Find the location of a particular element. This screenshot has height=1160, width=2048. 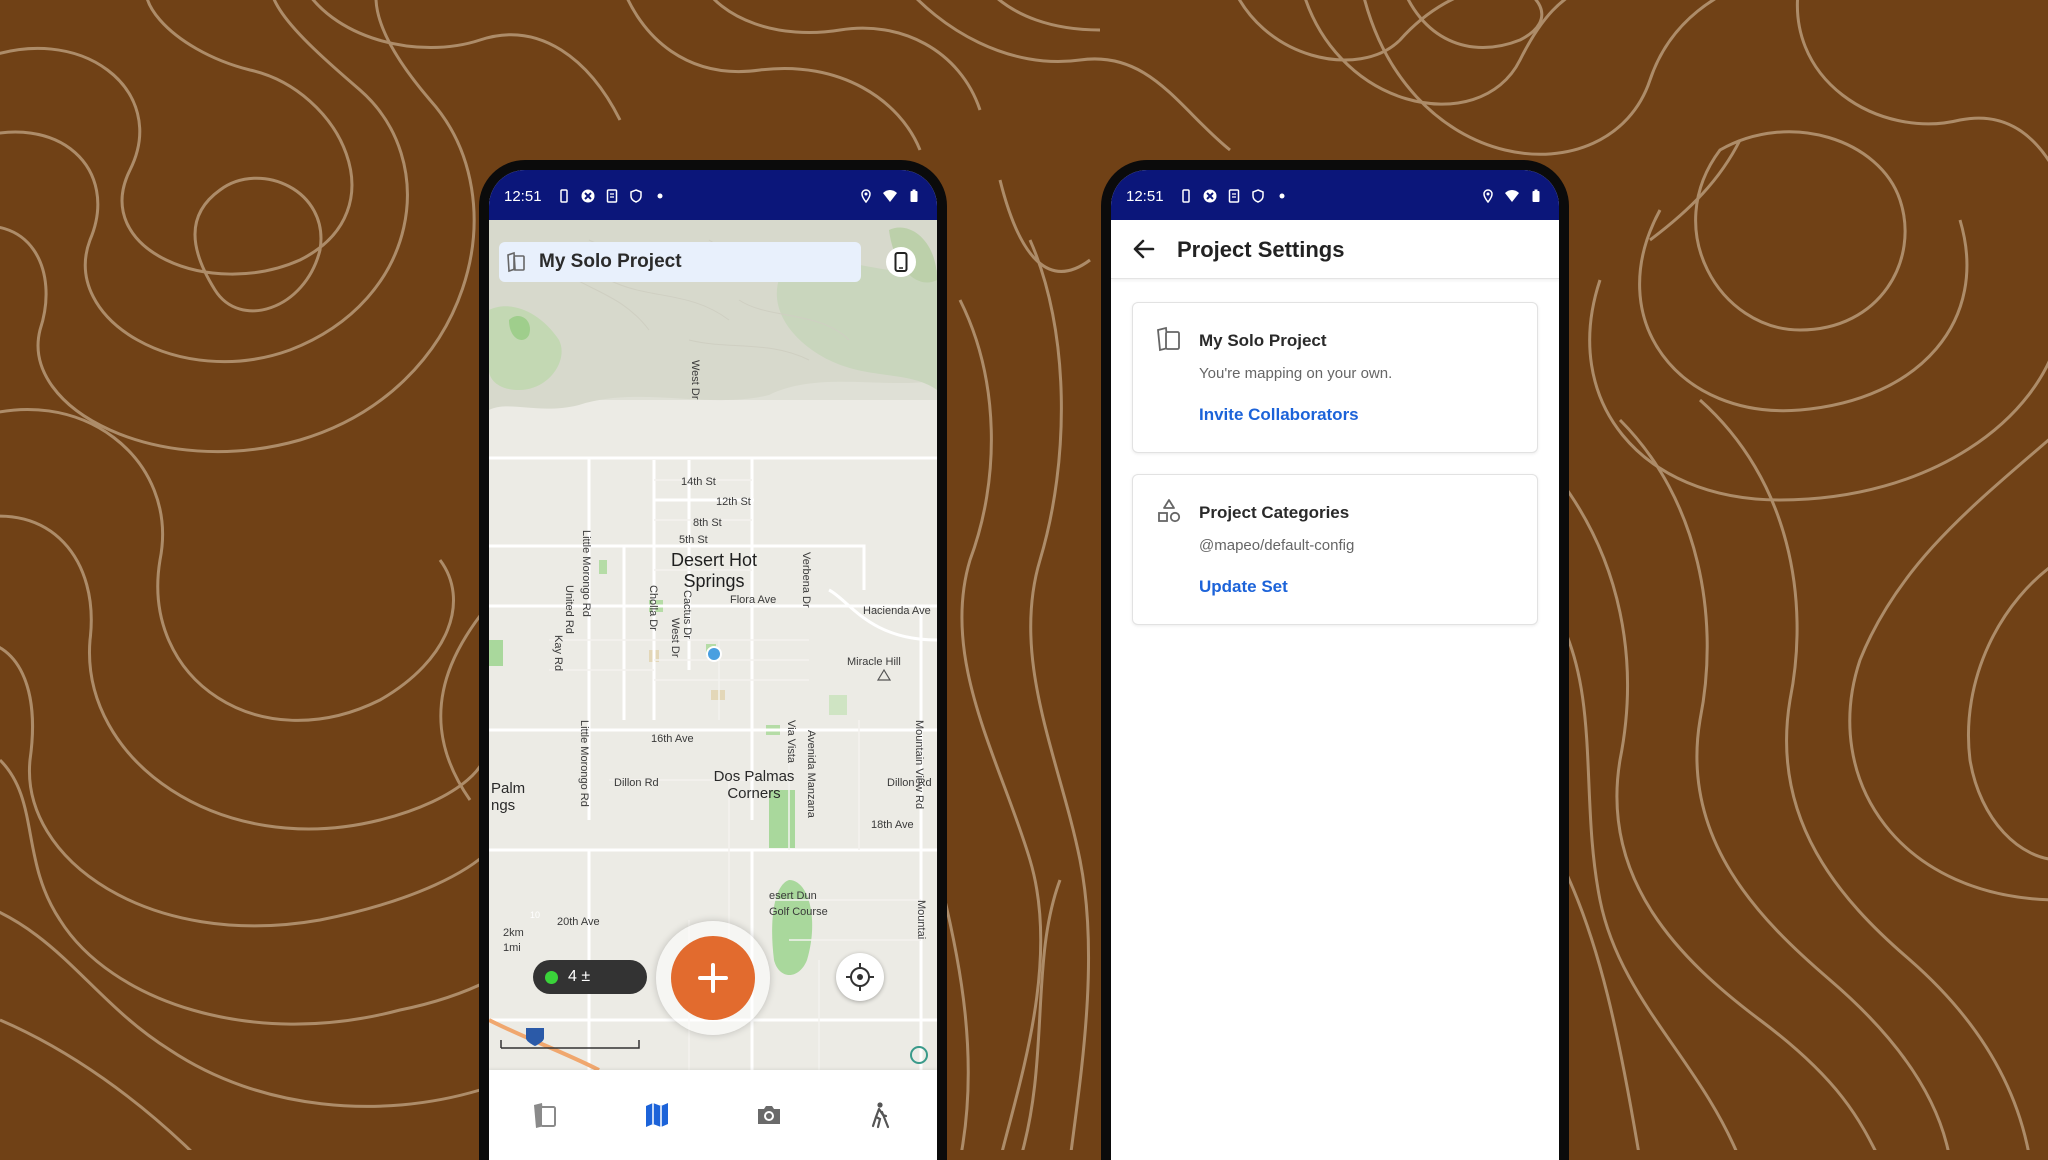

add-observation-button is located at coordinates (713, 978).